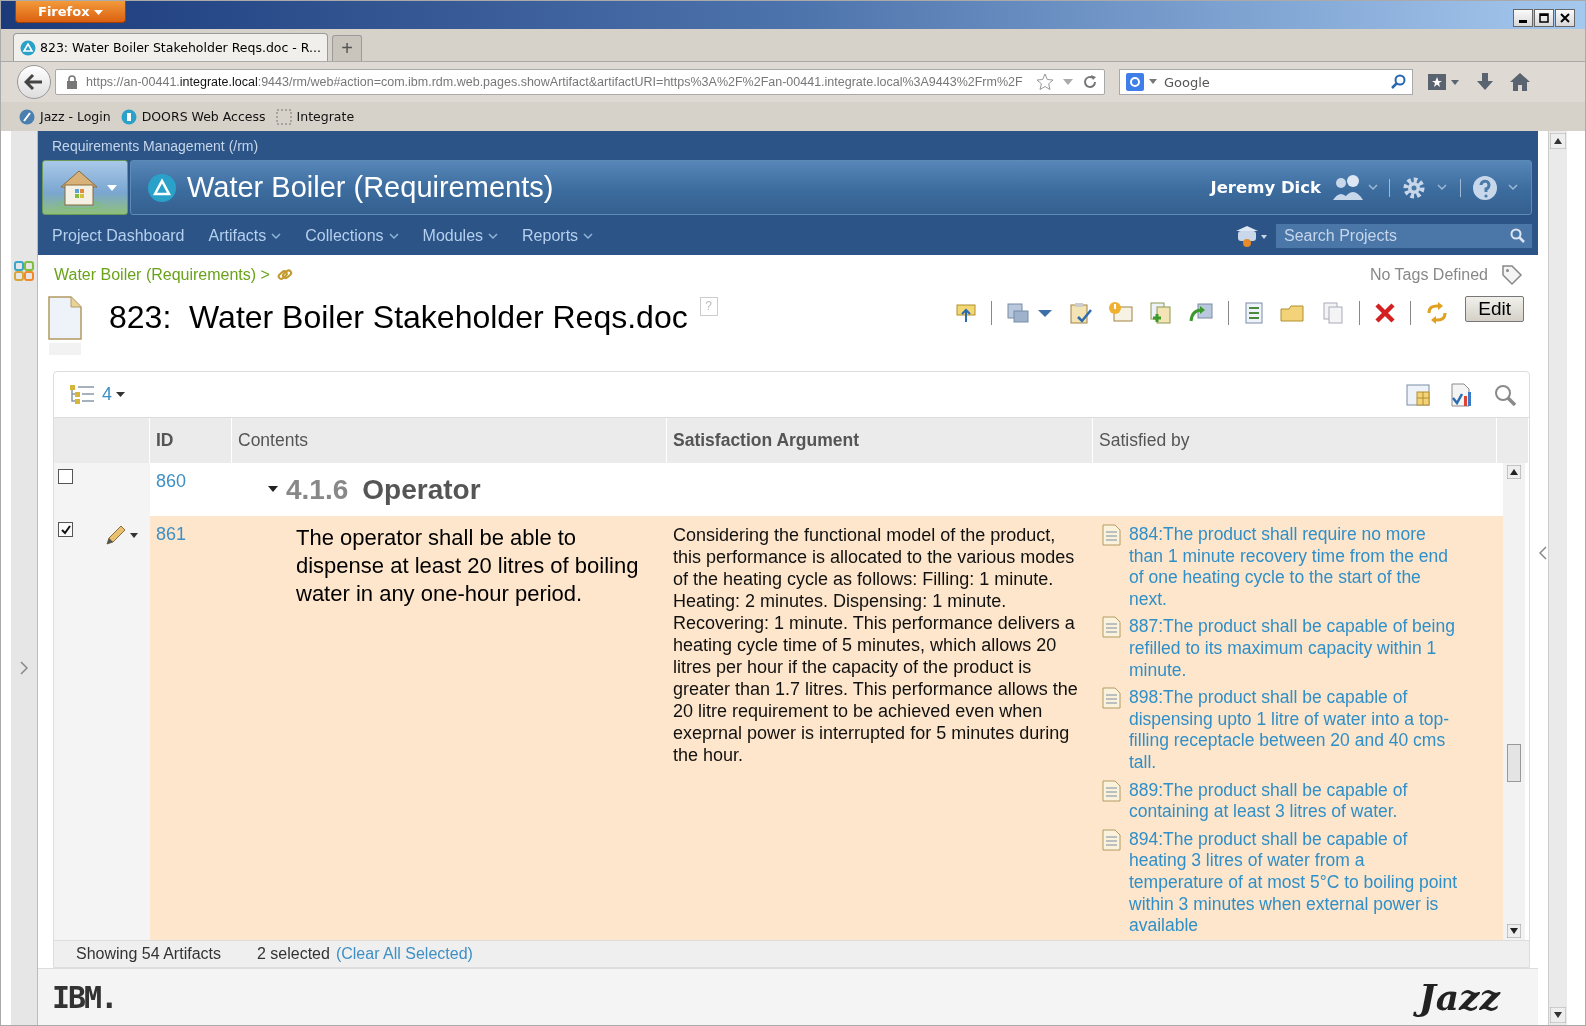  Describe the element at coordinates (1494, 309) in the screenshot. I see `edit-button: Edit` at that location.